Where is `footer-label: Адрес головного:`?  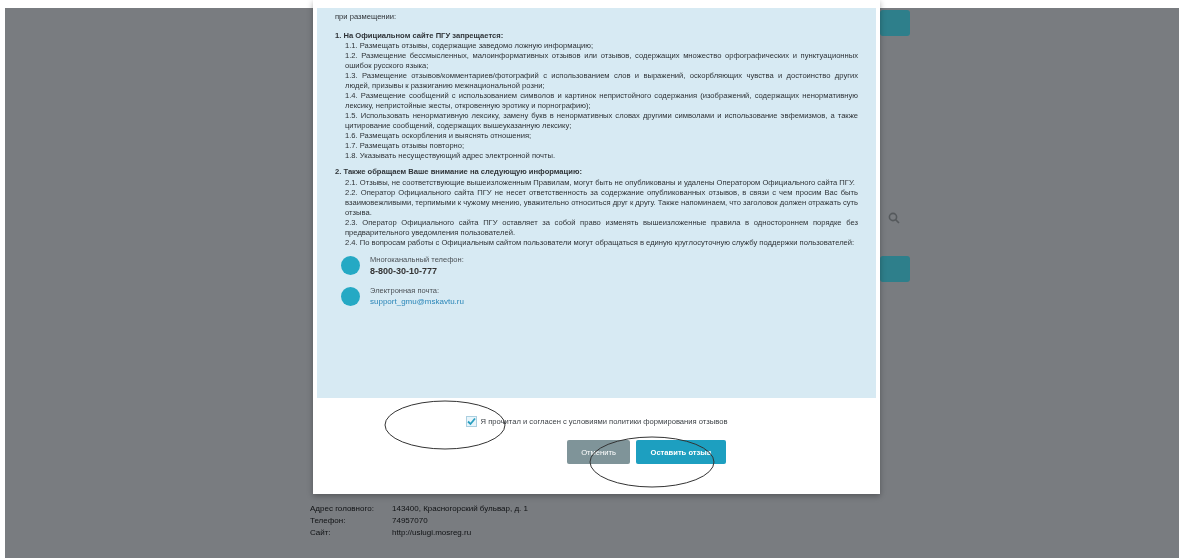
footer-label: Адрес головного: is located at coordinates (342, 509).